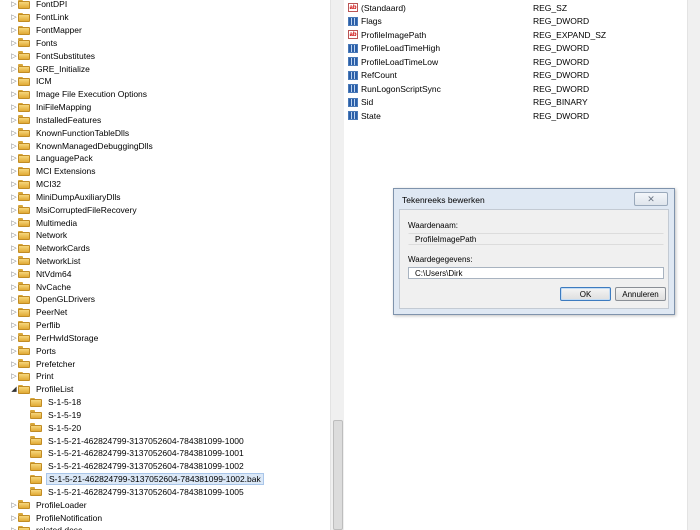  What do you see at coordinates (513, 61) in the screenshot?
I see `value-row: ProfileLoadTimeLow REG_DWORD` at bounding box center [513, 61].